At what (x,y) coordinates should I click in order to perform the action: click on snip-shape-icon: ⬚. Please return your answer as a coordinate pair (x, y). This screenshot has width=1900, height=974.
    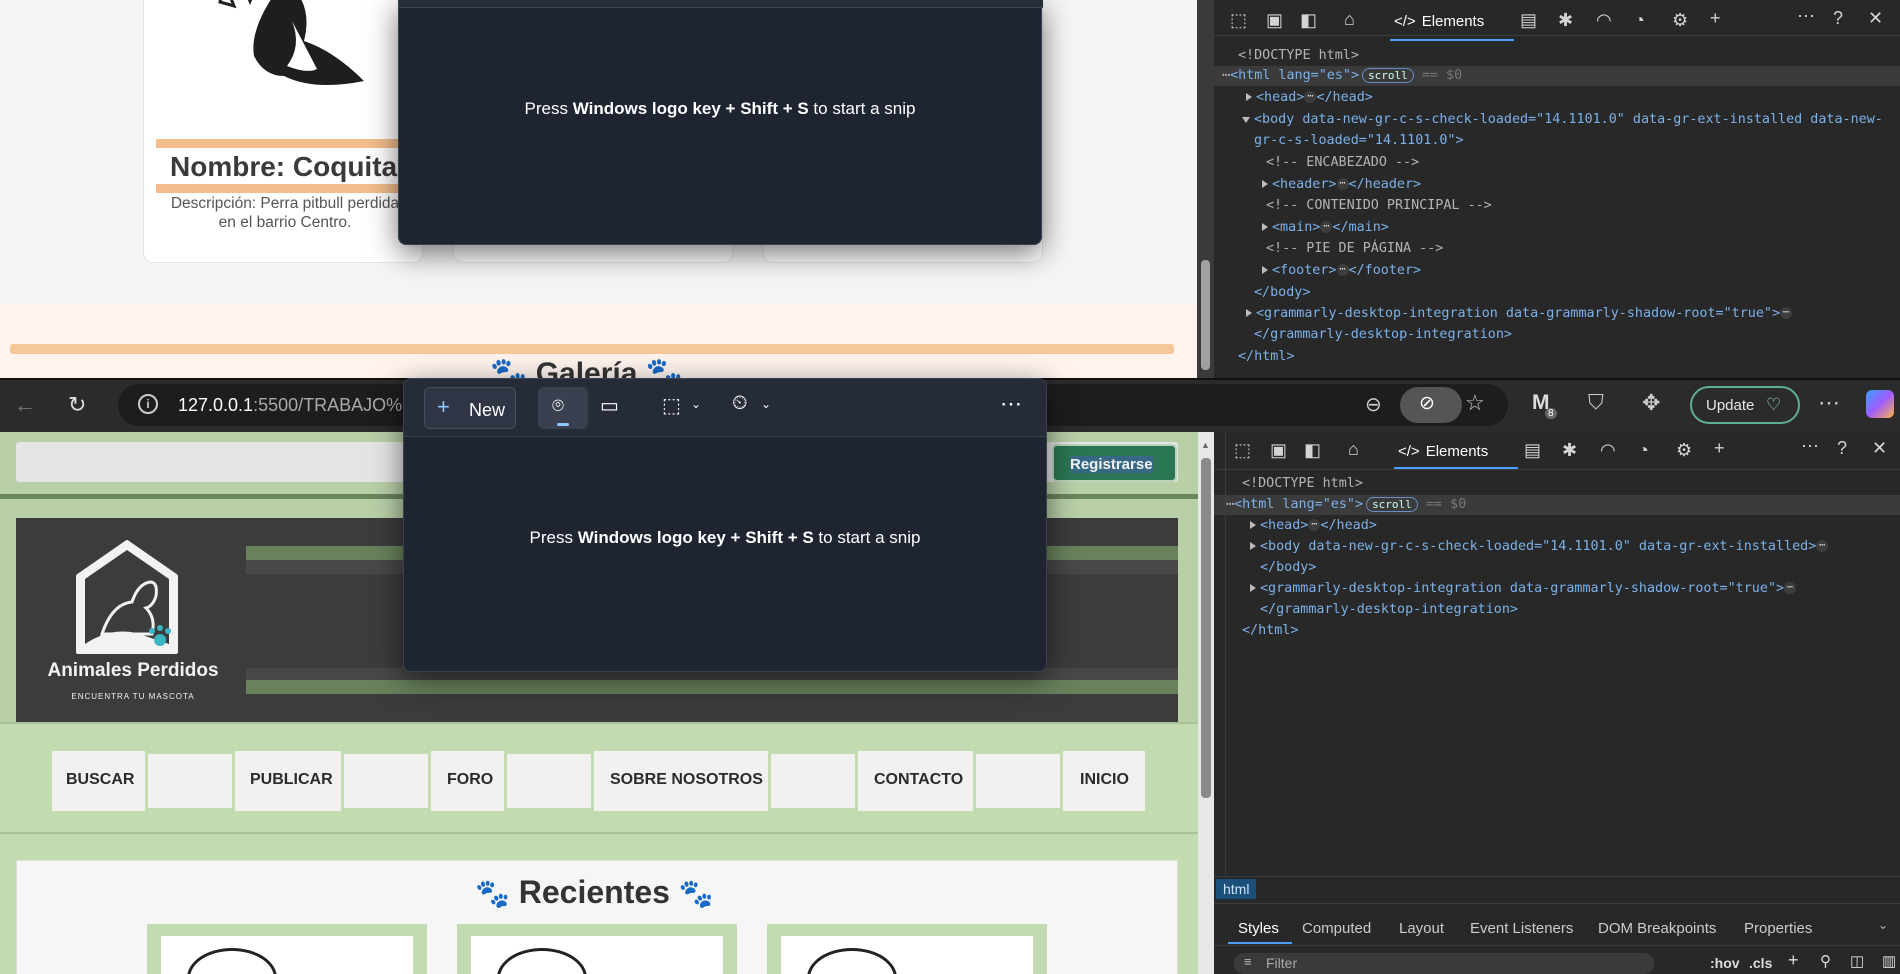
    Looking at the image, I should click on (671, 405).